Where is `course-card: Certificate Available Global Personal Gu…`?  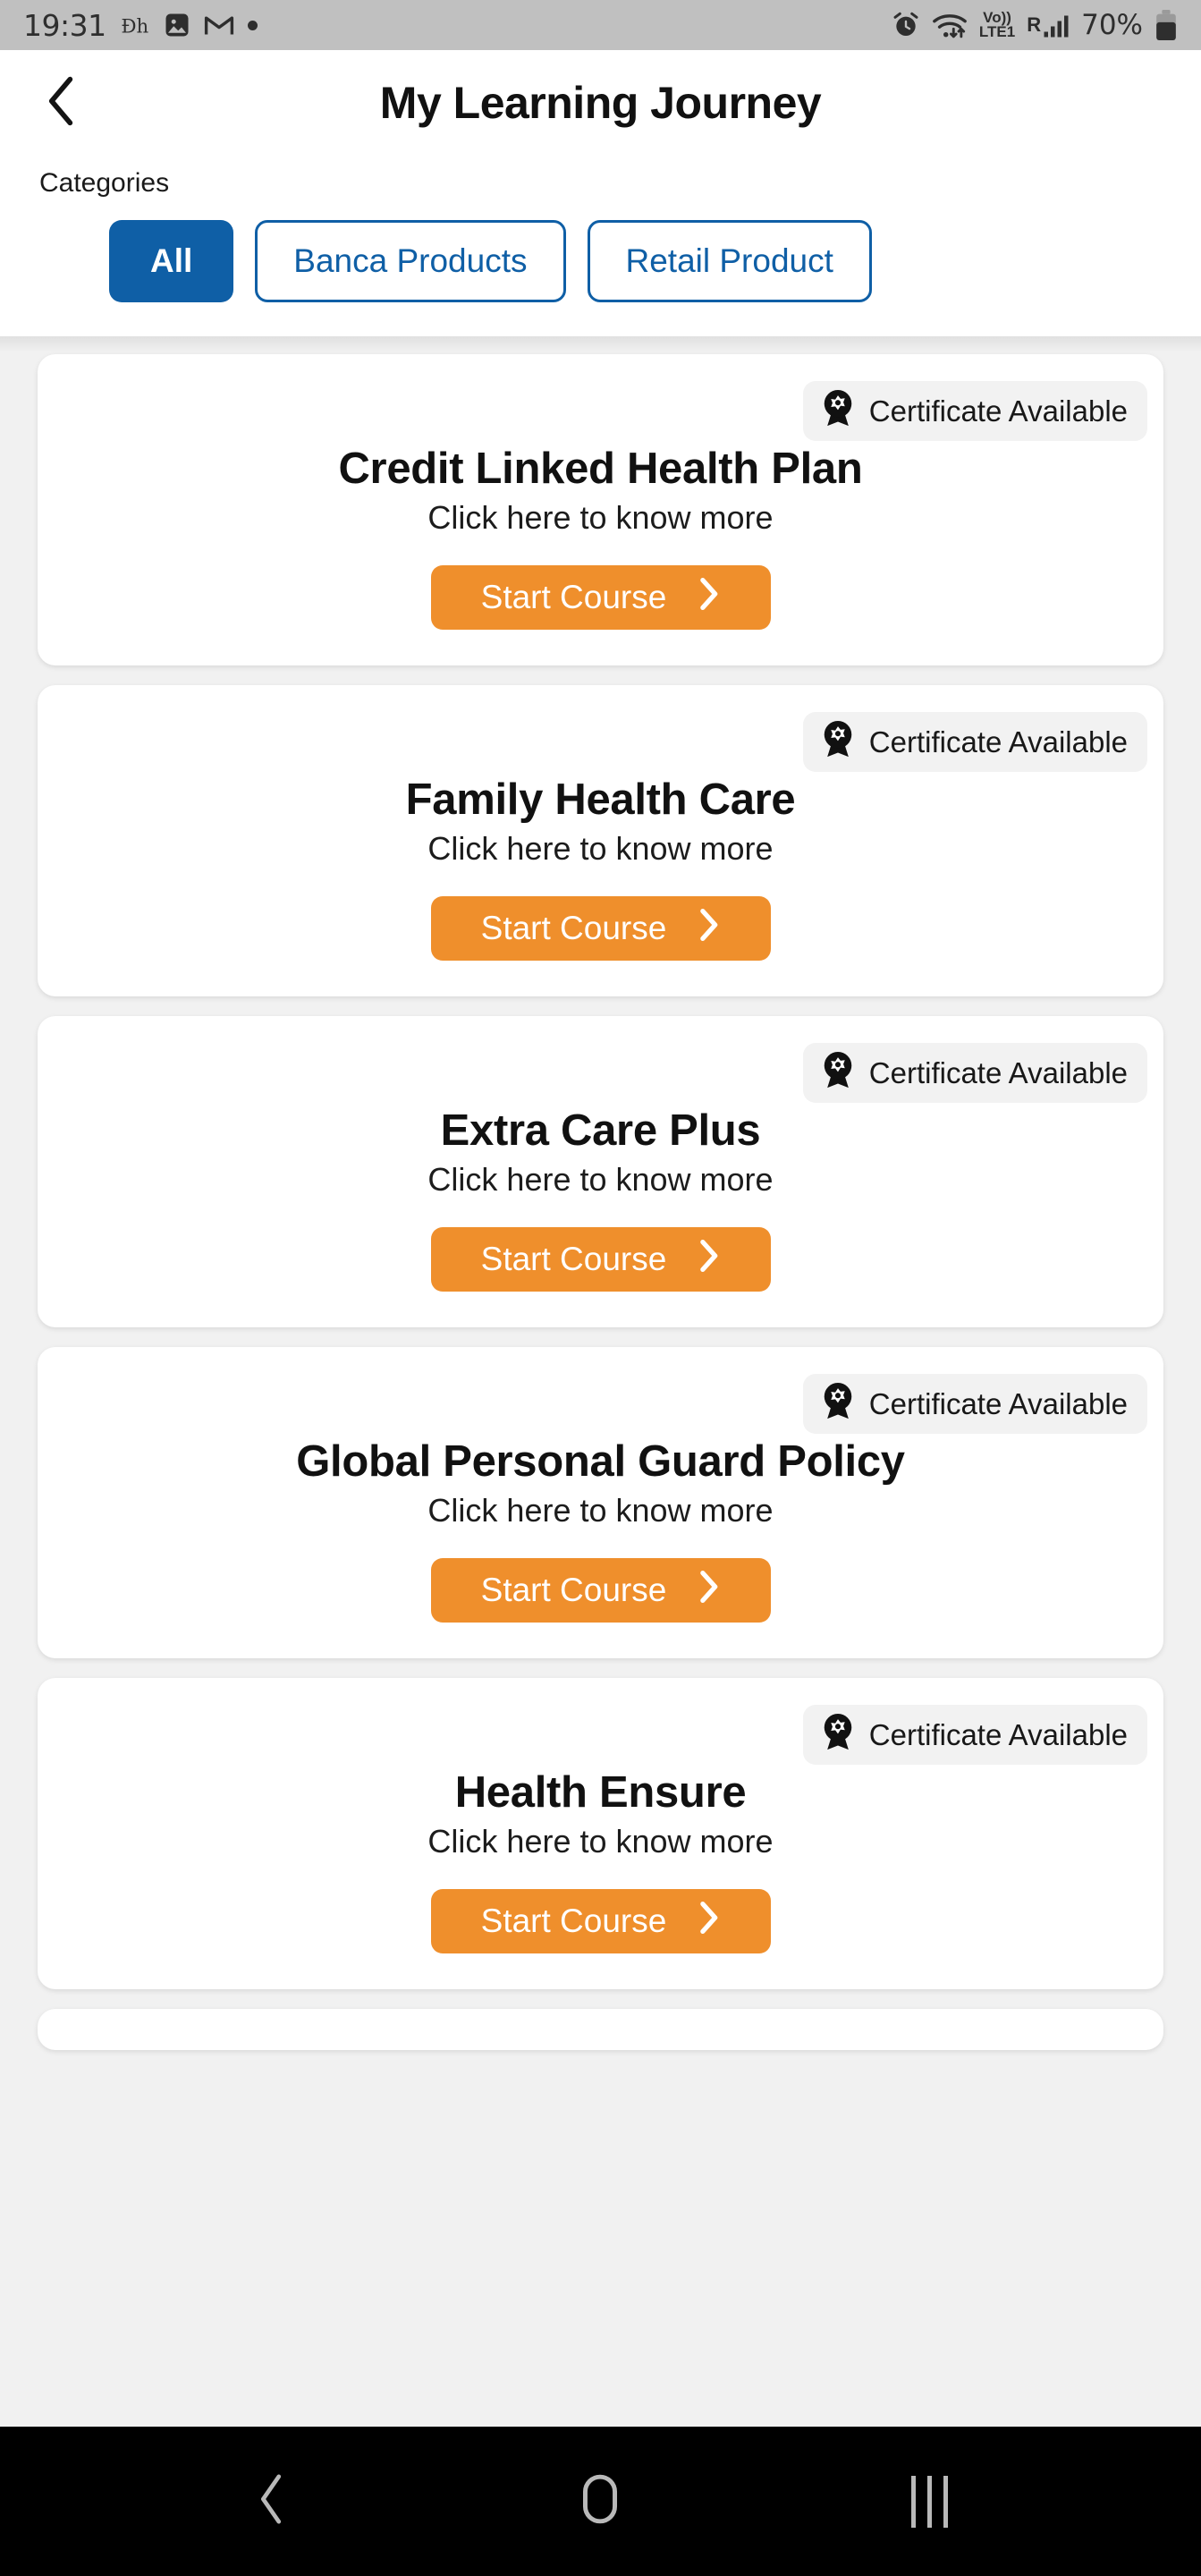 course-card: Certificate Available Global Personal Gu… is located at coordinates (600, 1502).